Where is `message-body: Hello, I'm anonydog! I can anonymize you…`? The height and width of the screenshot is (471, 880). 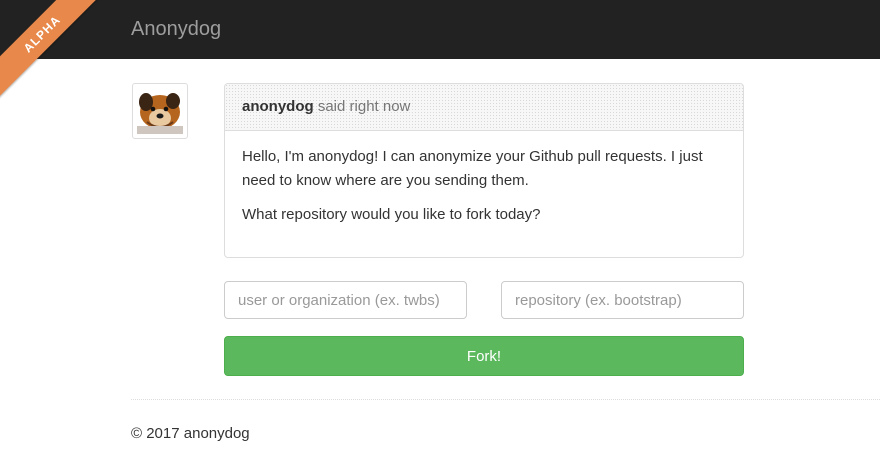
message-body: Hello, I'm anonydog! I can anonymize you… is located at coordinates (484, 179).